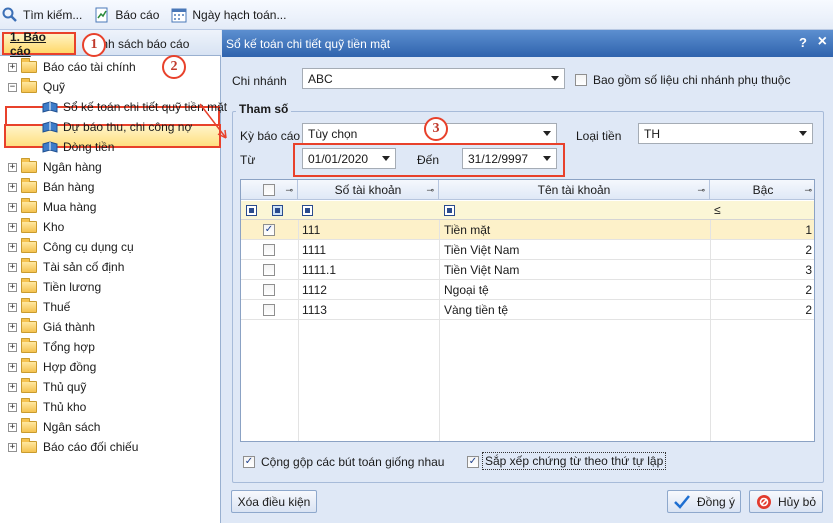 This screenshot has height=523, width=833. Describe the element at coordinates (473, 462) in the screenshot. I see `sort-vouchers-checkbox` at that location.